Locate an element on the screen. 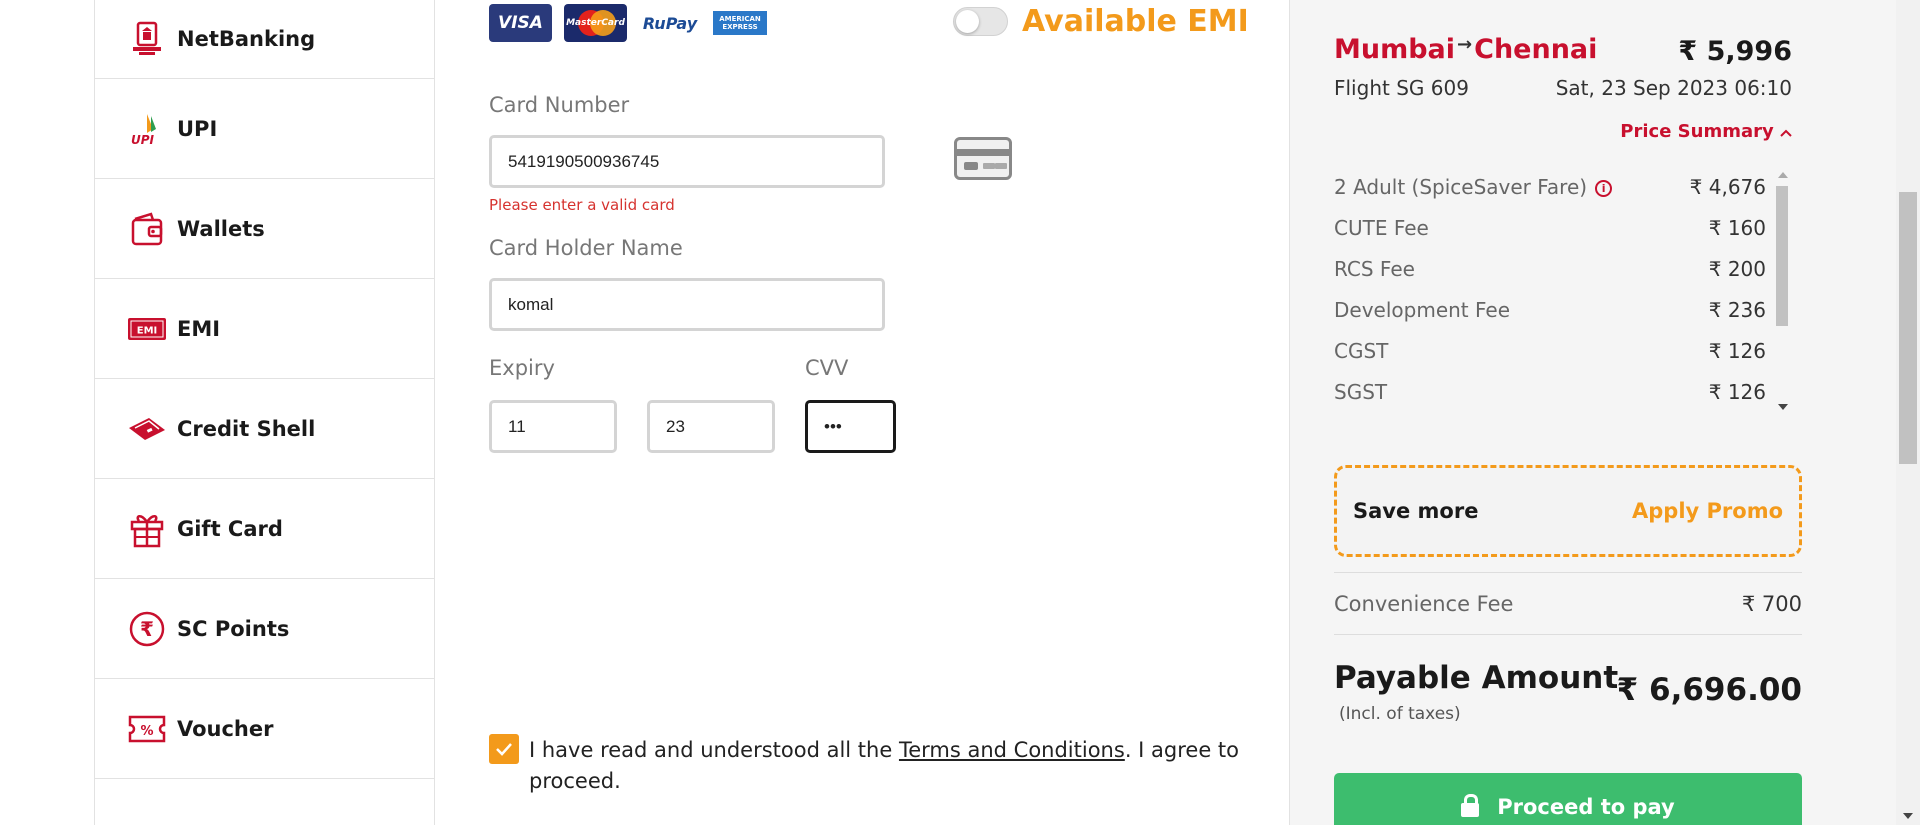  sidebar-item-voucher: % Voucher is located at coordinates (264, 729).